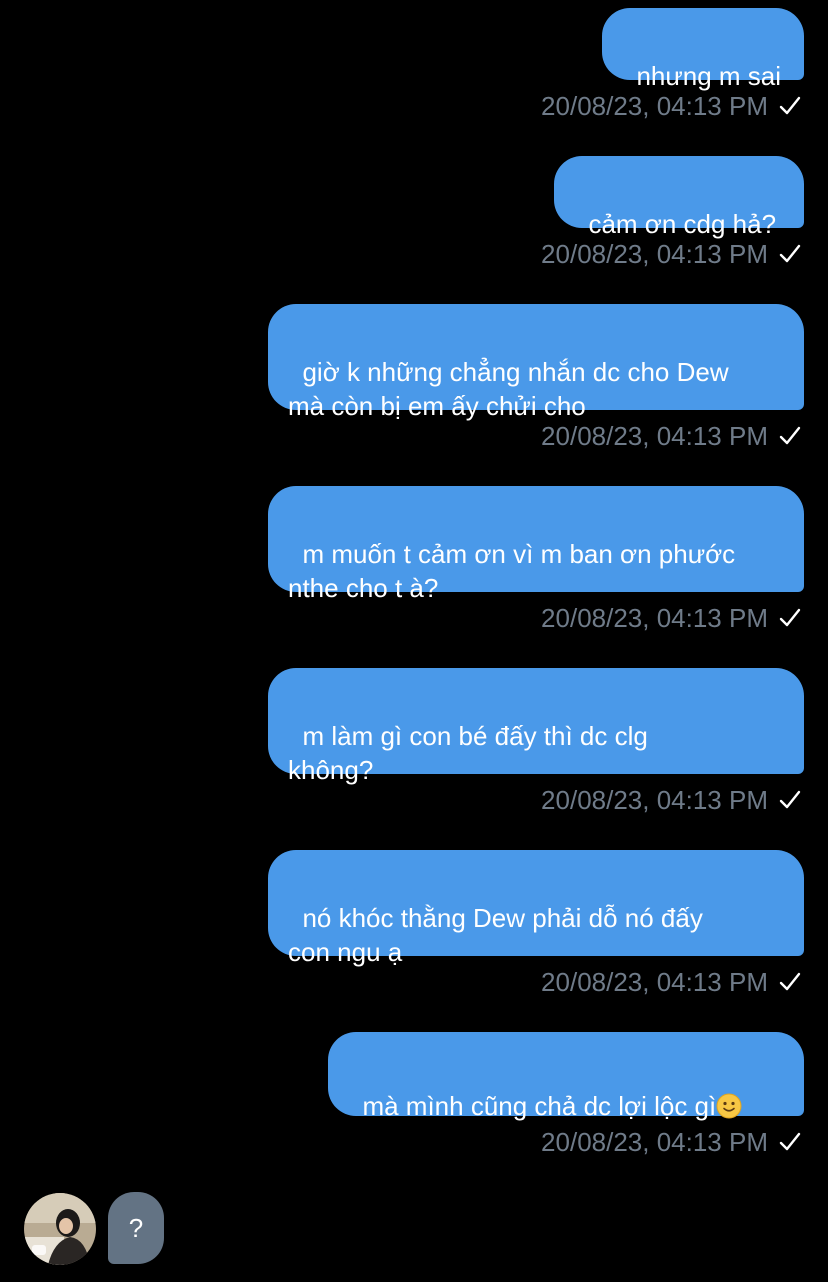  I want to click on incoming-message: ?, so click(136, 1228).